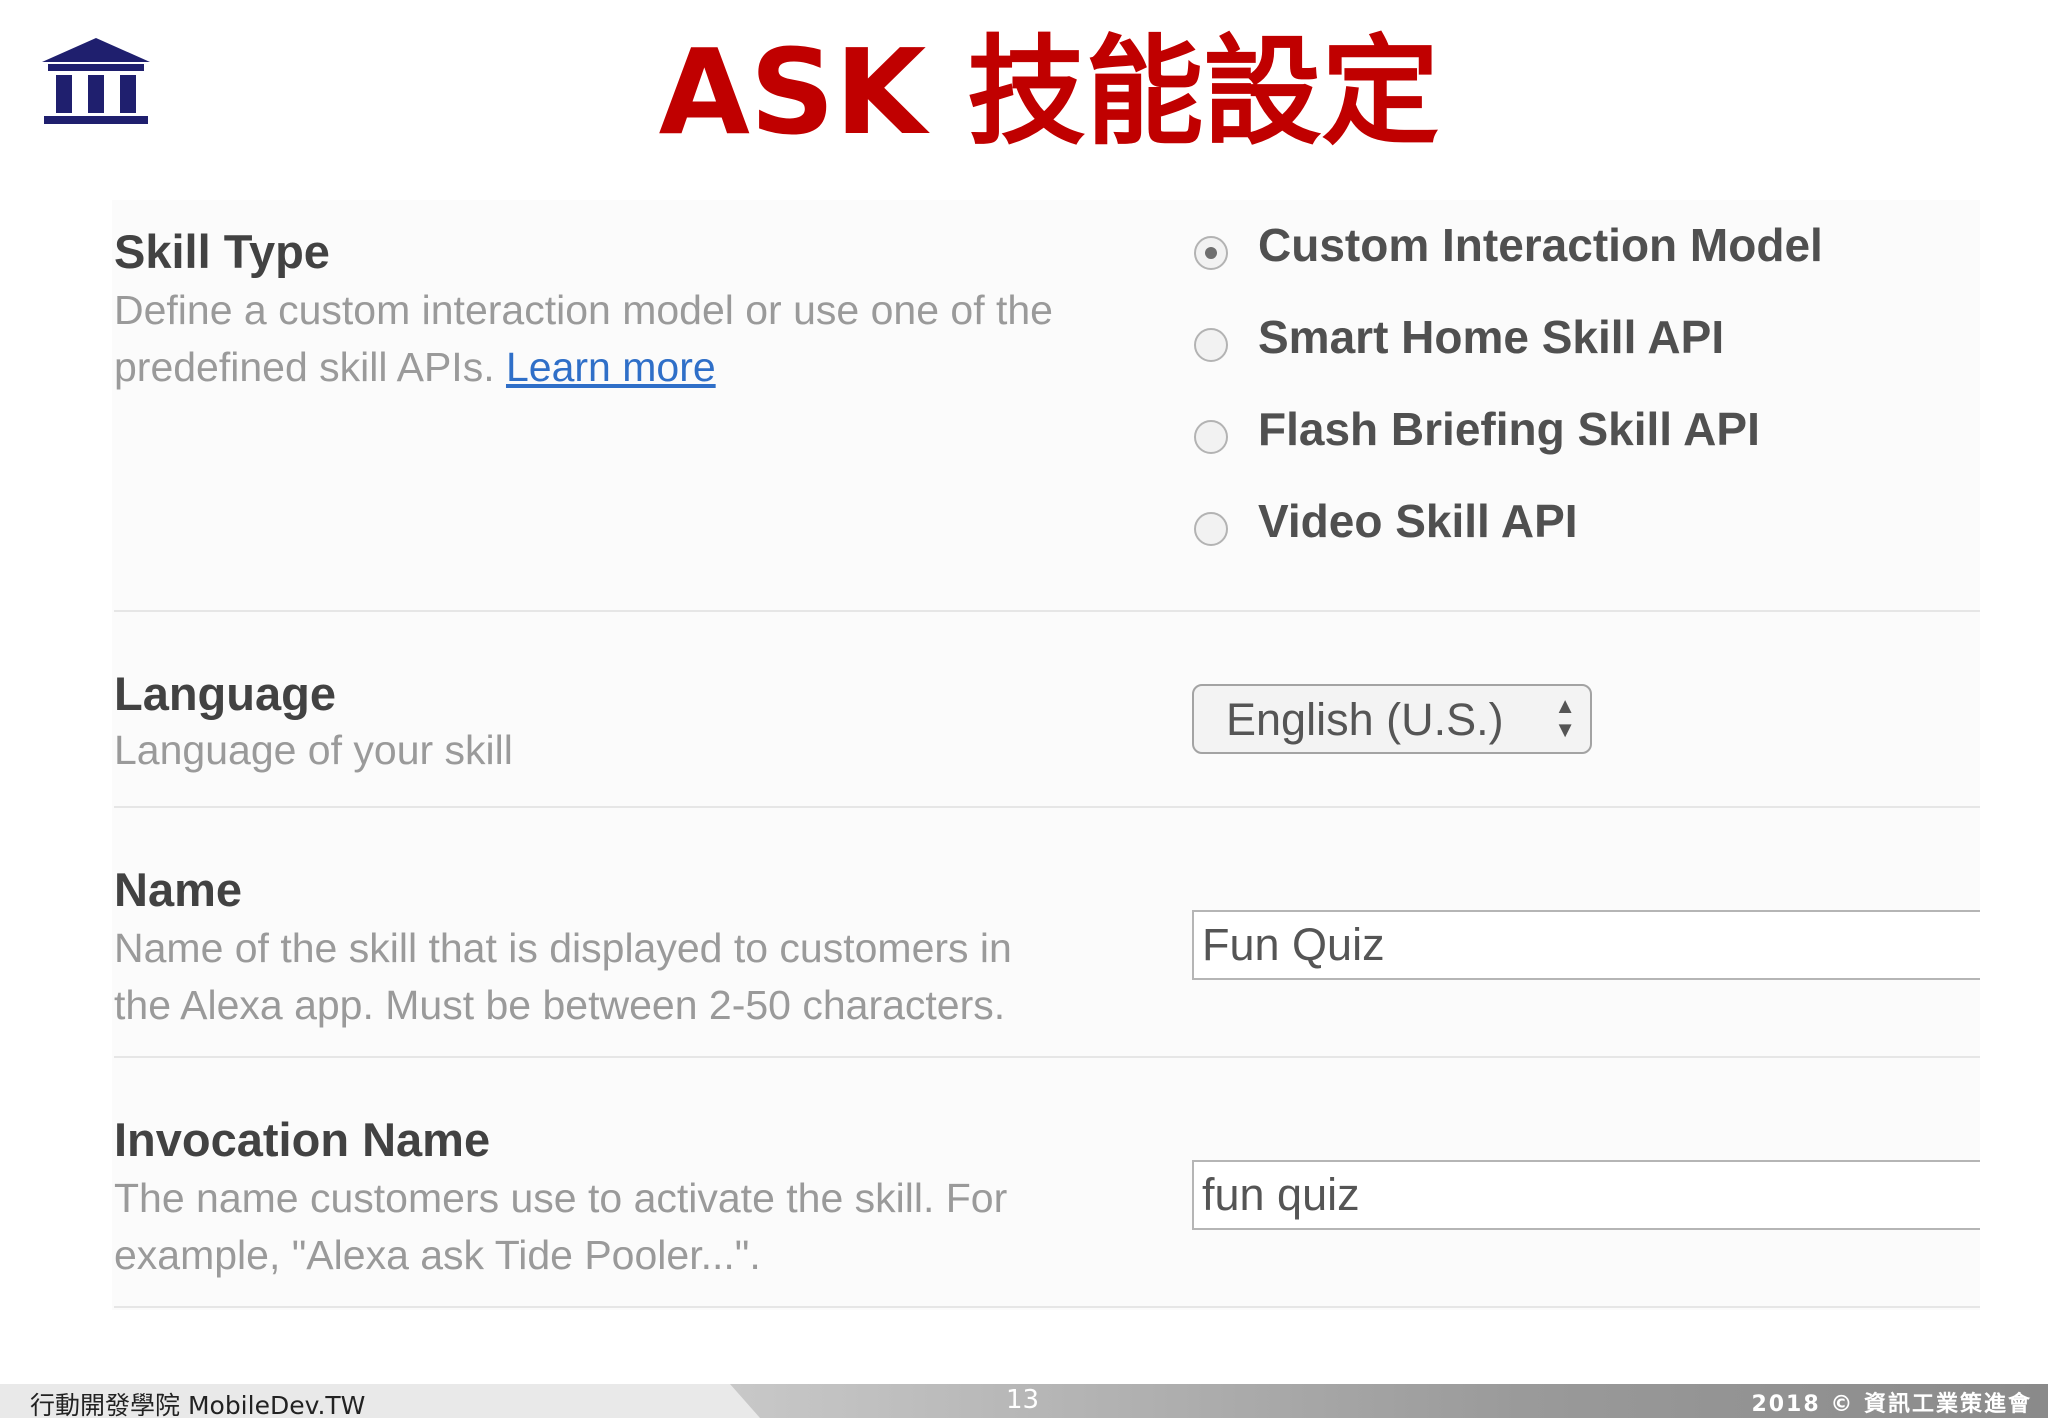  Describe the element at coordinates (611, 367) in the screenshot. I see `learn-more-link: Learn more` at that location.